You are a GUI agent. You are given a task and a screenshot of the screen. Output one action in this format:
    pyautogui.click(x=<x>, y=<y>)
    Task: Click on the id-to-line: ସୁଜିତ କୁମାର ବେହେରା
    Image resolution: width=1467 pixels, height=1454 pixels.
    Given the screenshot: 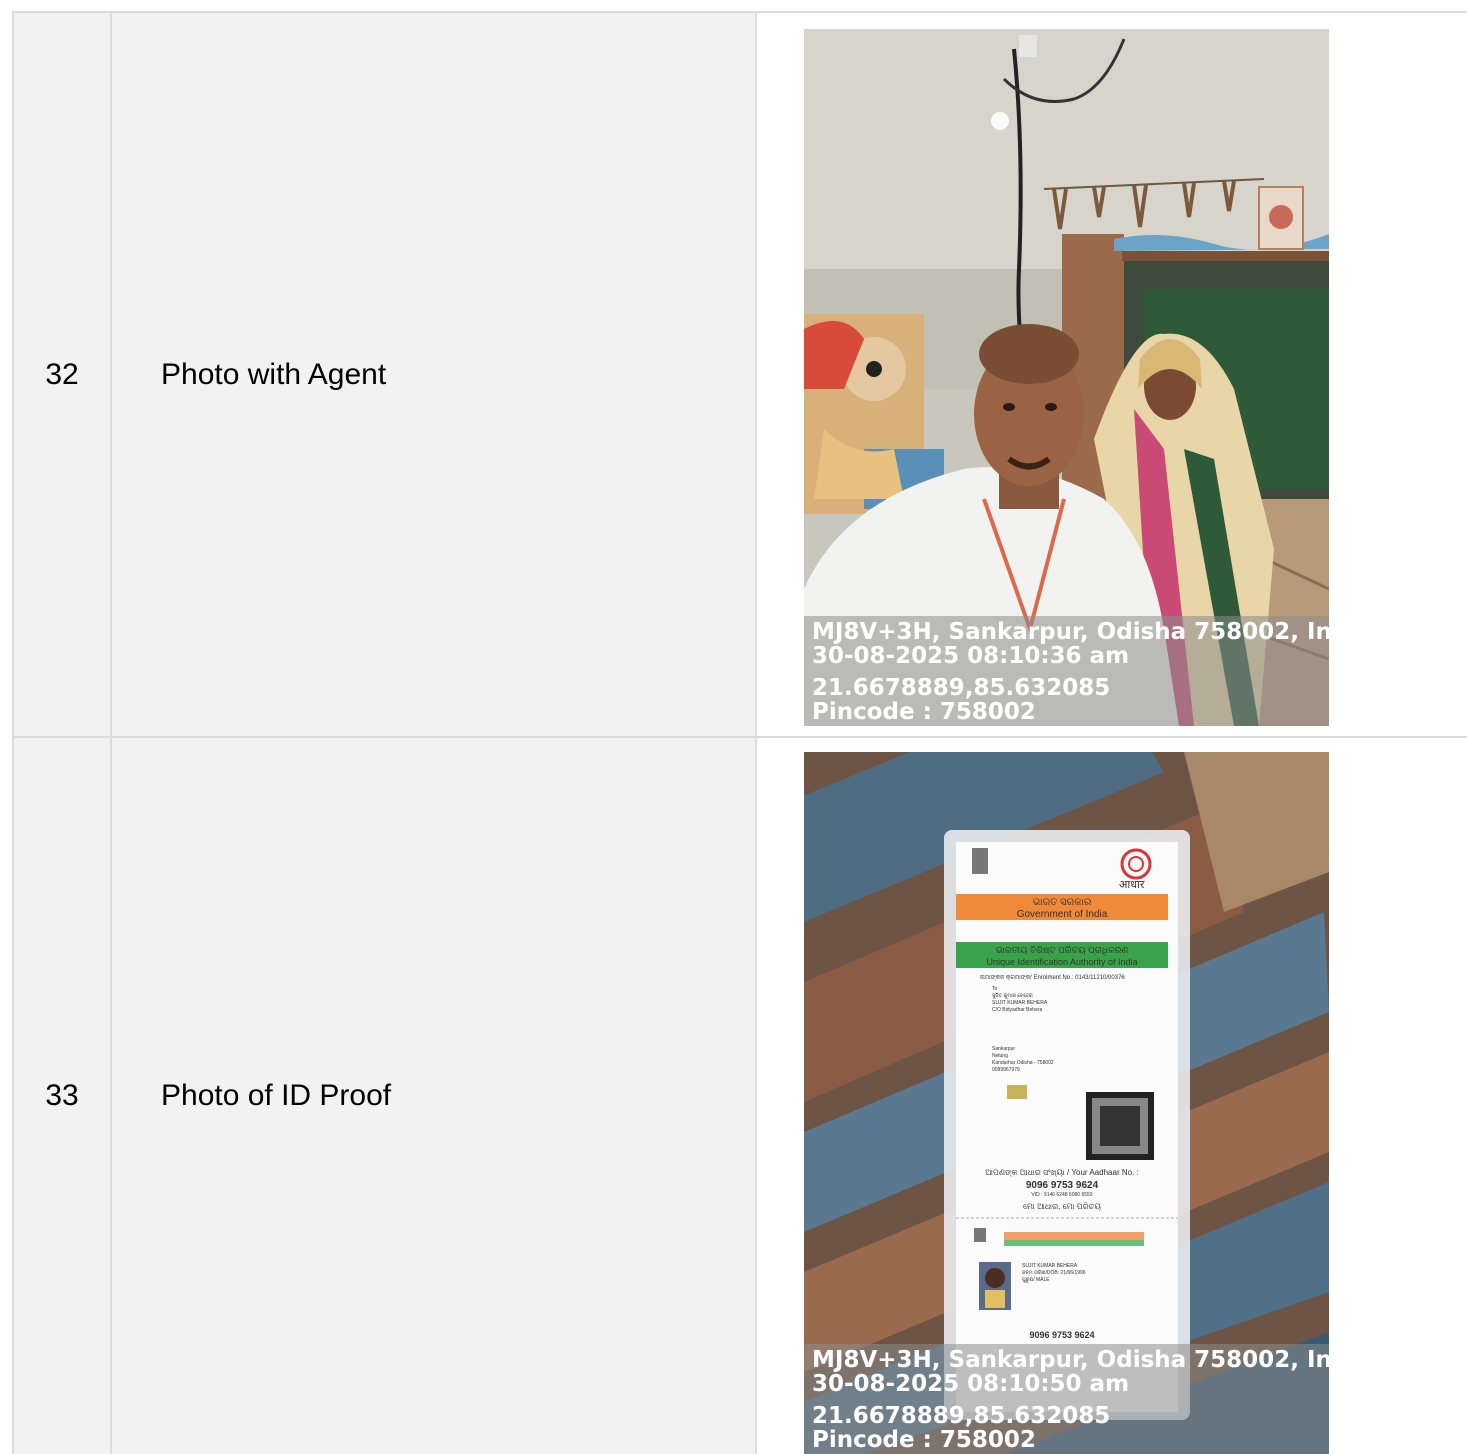 What is the action you would take?
    pyautogui.click(x=1012, y=995)
    